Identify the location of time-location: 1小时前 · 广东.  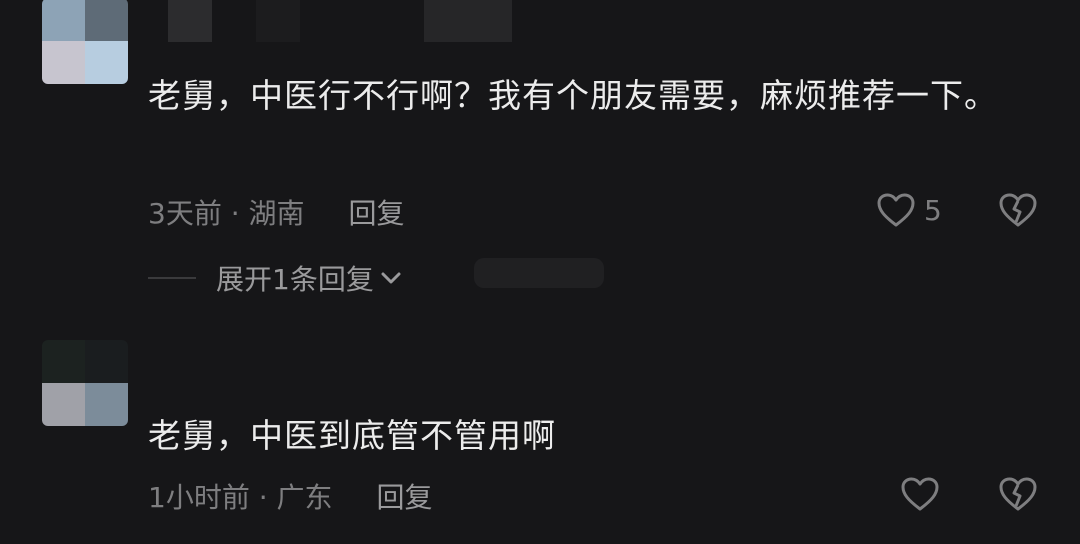
(240, 497).